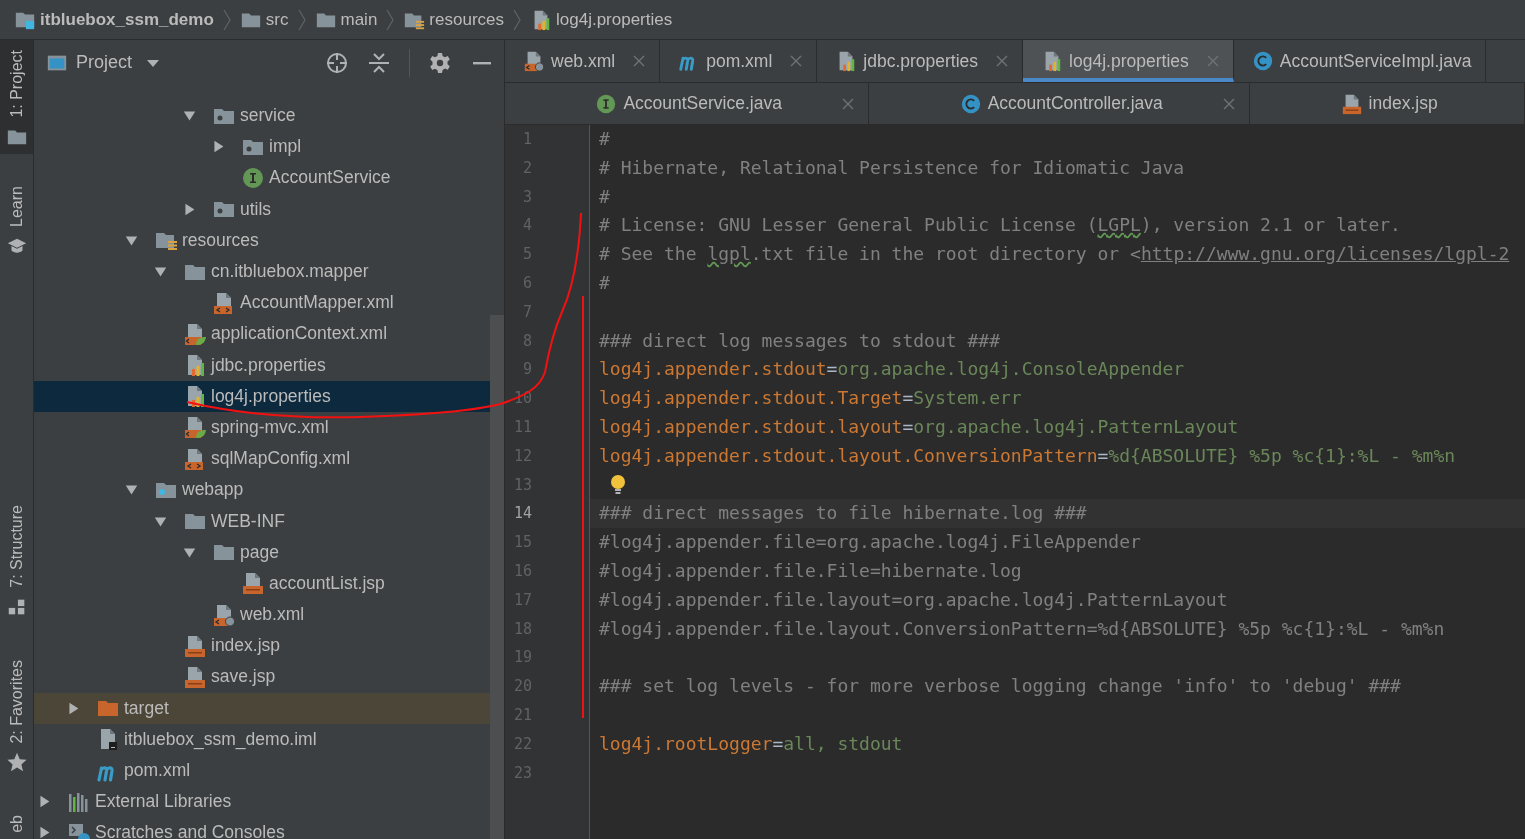 The image size is (1525, 839). I want to click on tree-item: jdbc.properties, so click(262, 365).